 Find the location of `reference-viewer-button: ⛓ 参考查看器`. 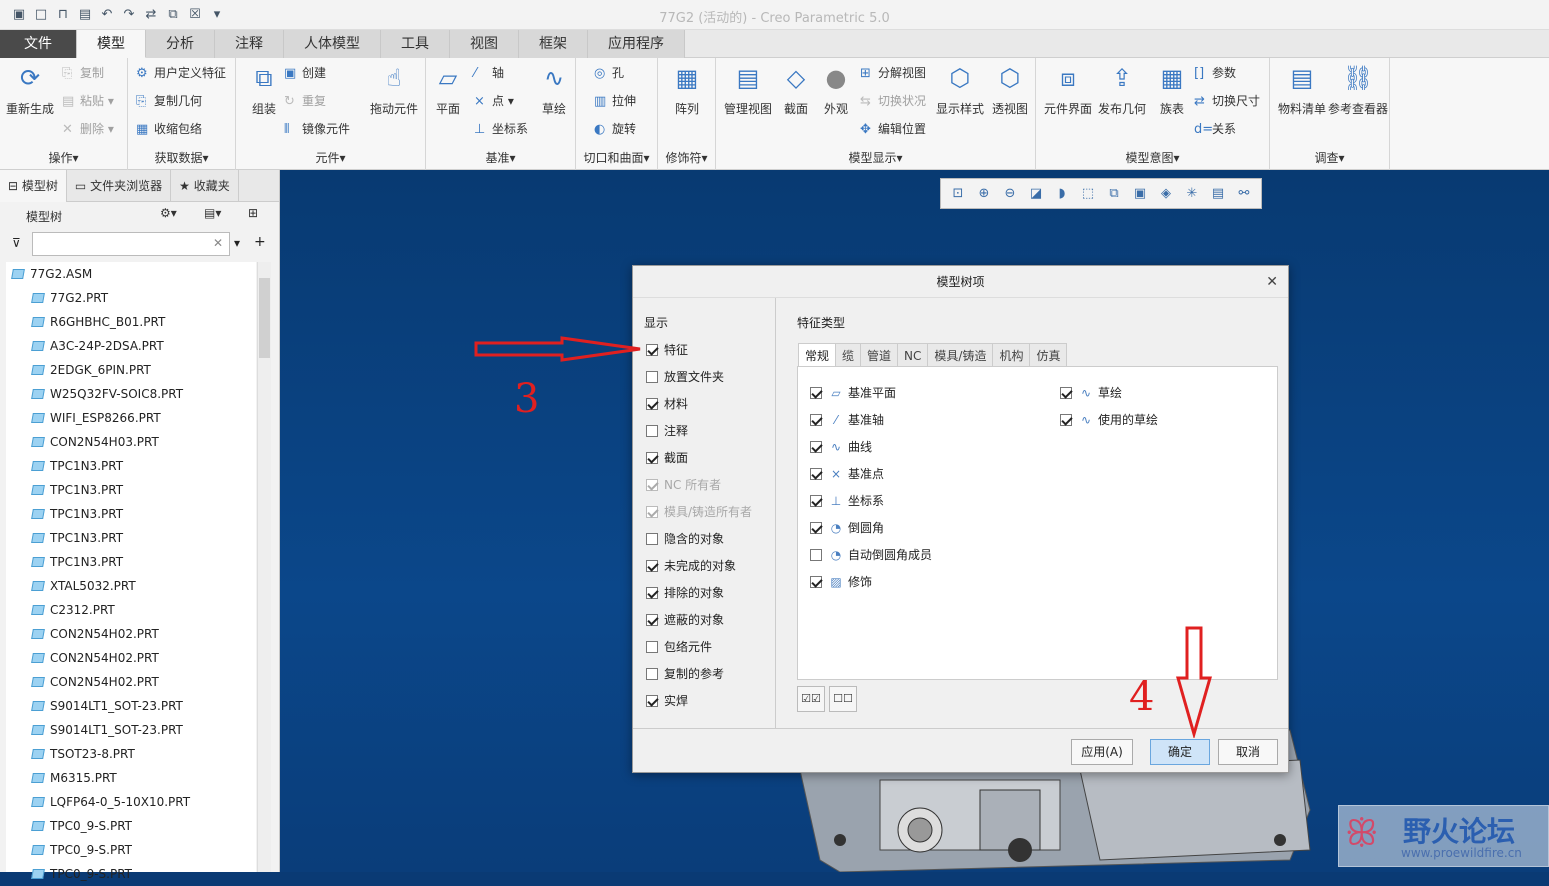

reference-viewer-button: ⛓ 参考查看器 is located at coordinates (1358, 89).